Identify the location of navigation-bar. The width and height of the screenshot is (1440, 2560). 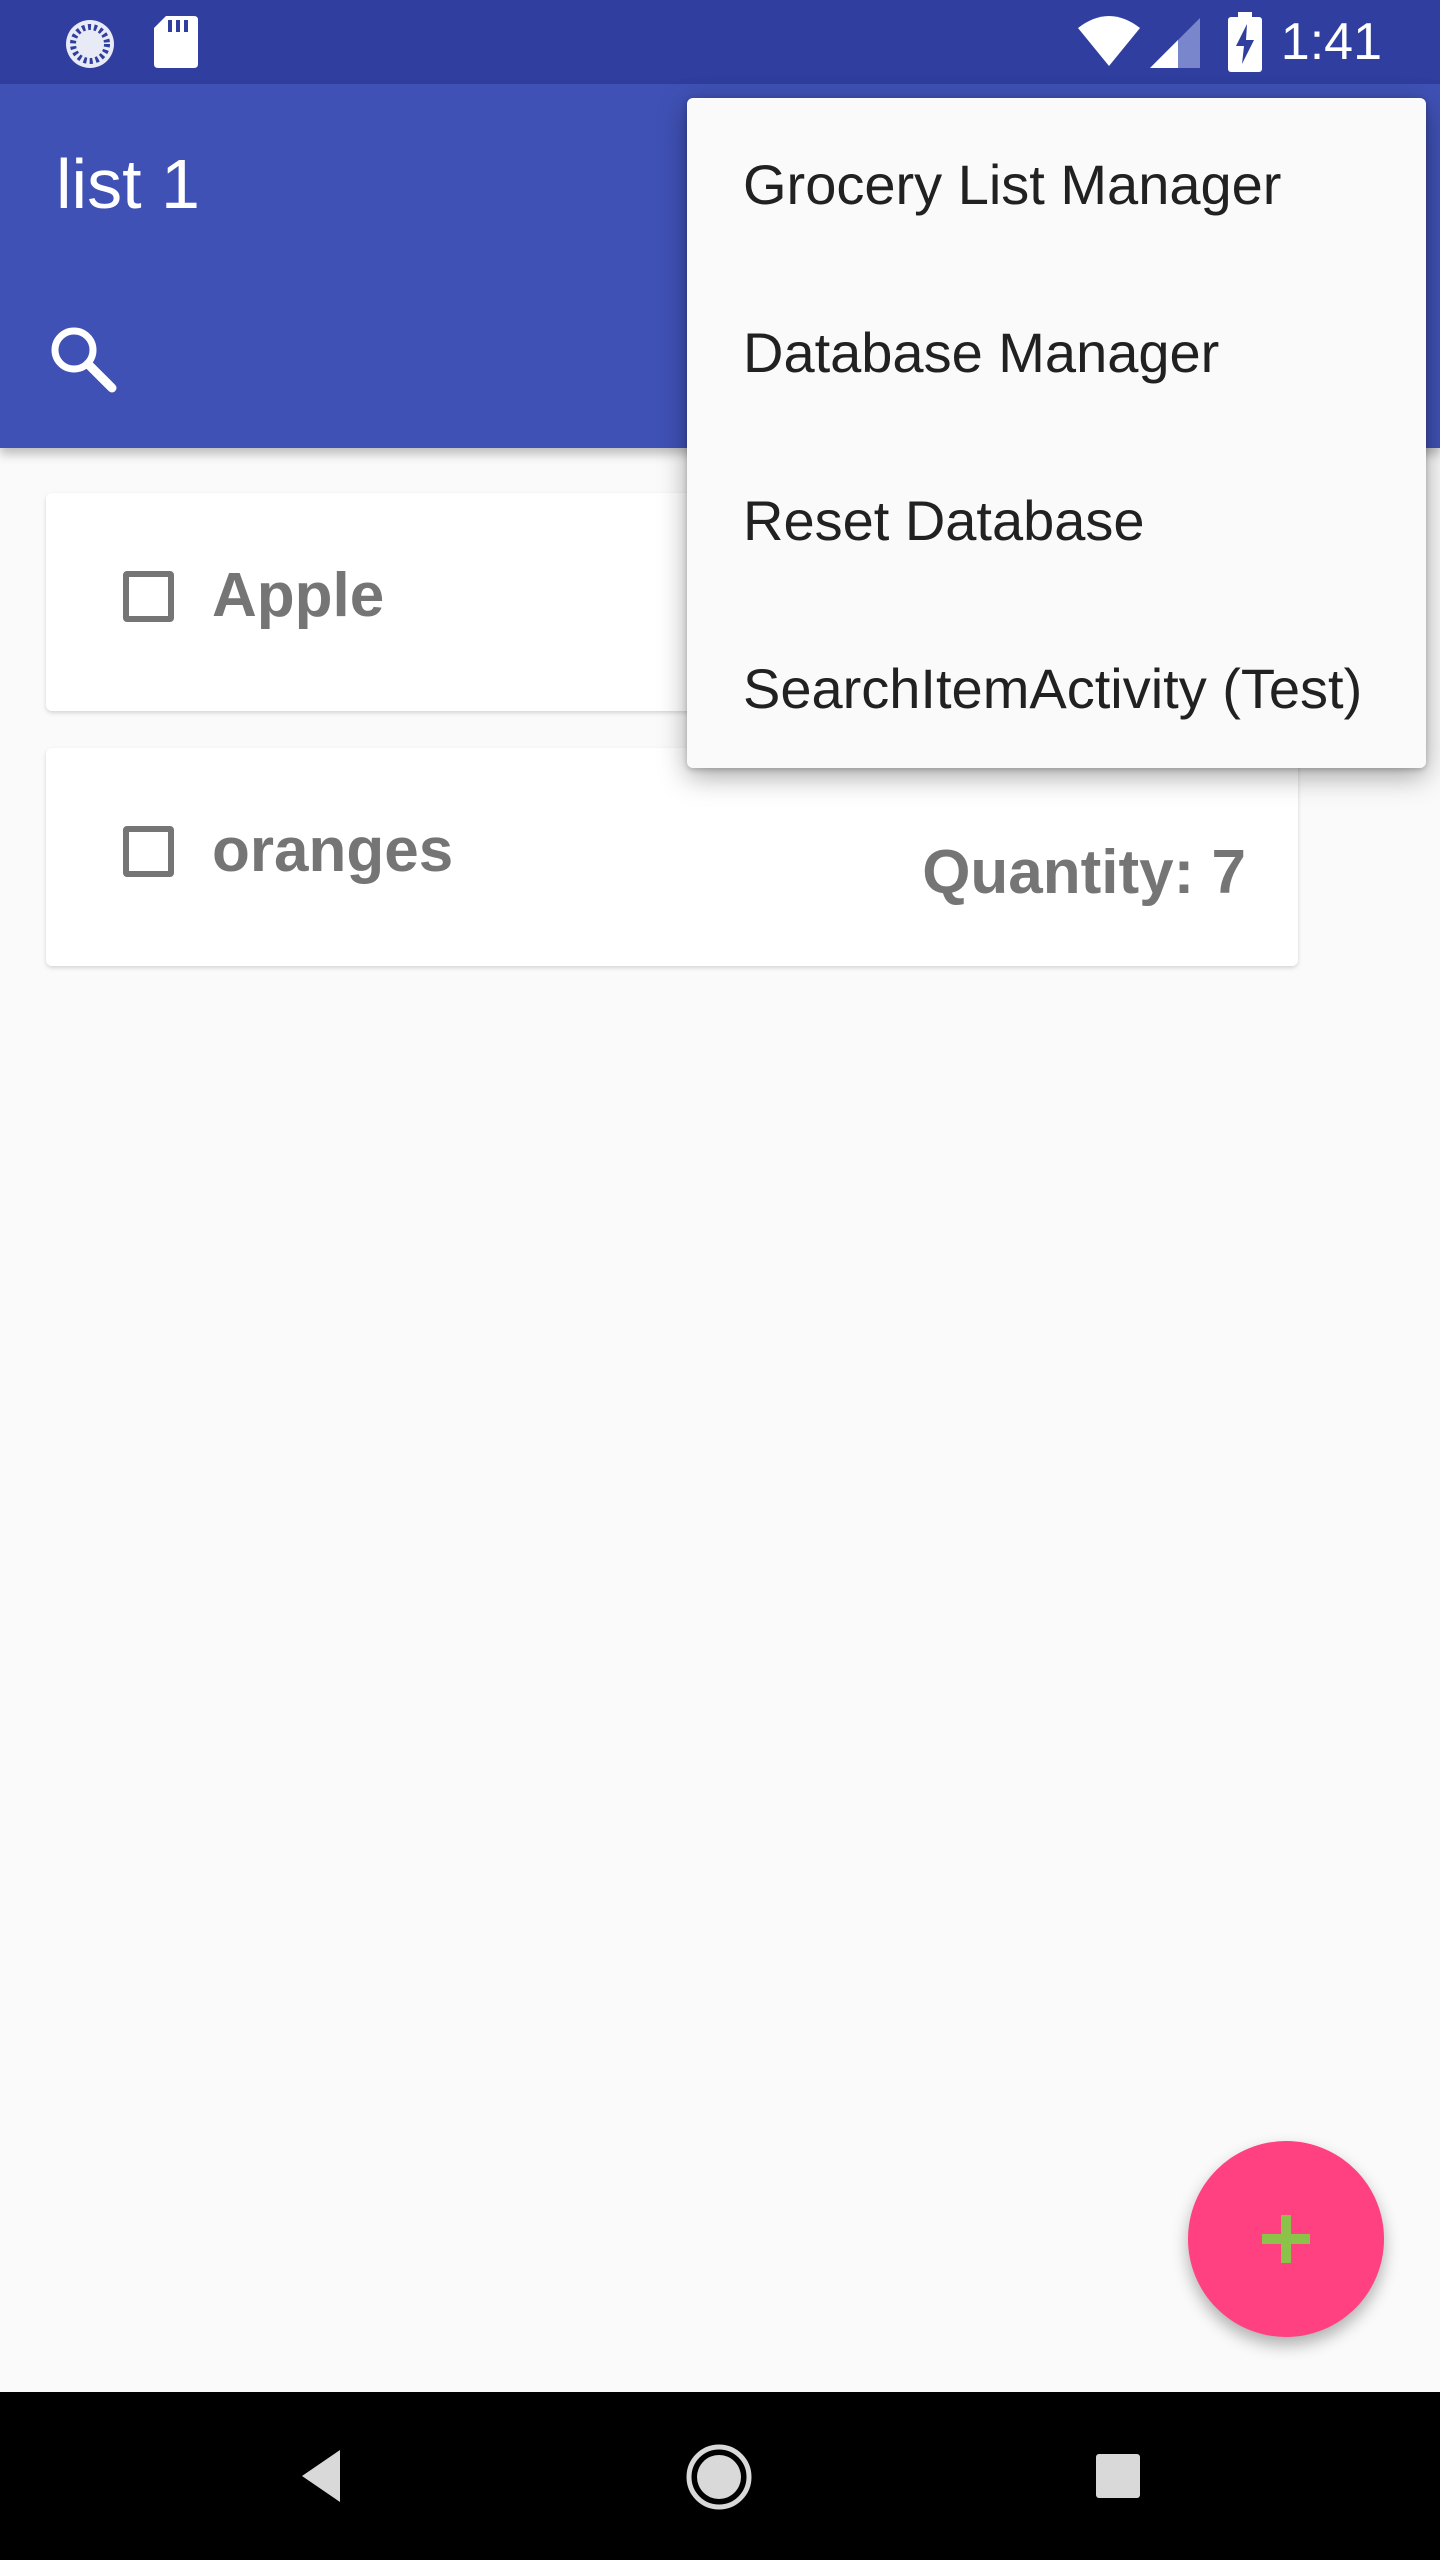
(720, 2476).